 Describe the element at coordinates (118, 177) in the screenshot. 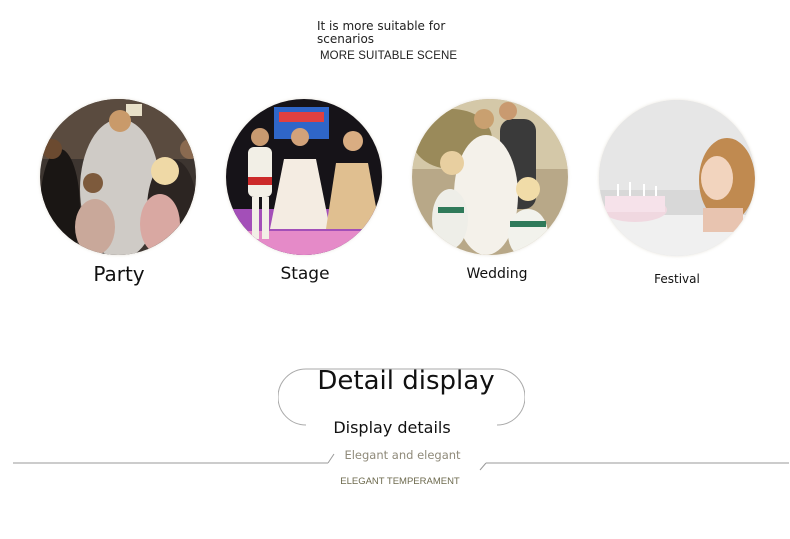

I see `party-photo` at that location.